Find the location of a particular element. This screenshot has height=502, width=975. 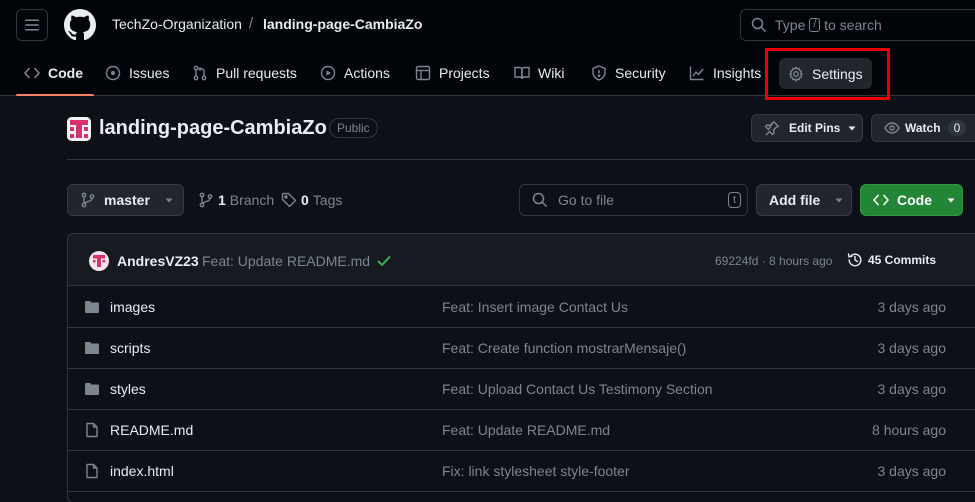

search-input: Type / to search is located at coordinates (857, 25).